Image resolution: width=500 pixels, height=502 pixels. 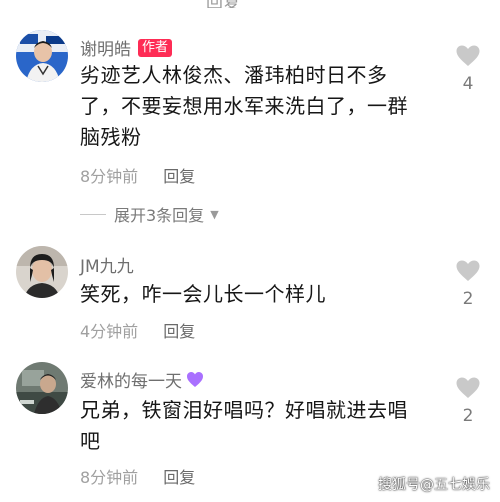 What do you see at coordinates (250, 4) in the screenshot?
I see `previous-comment-meta-cutoff: · 回复` at bounding box center [250, 4].